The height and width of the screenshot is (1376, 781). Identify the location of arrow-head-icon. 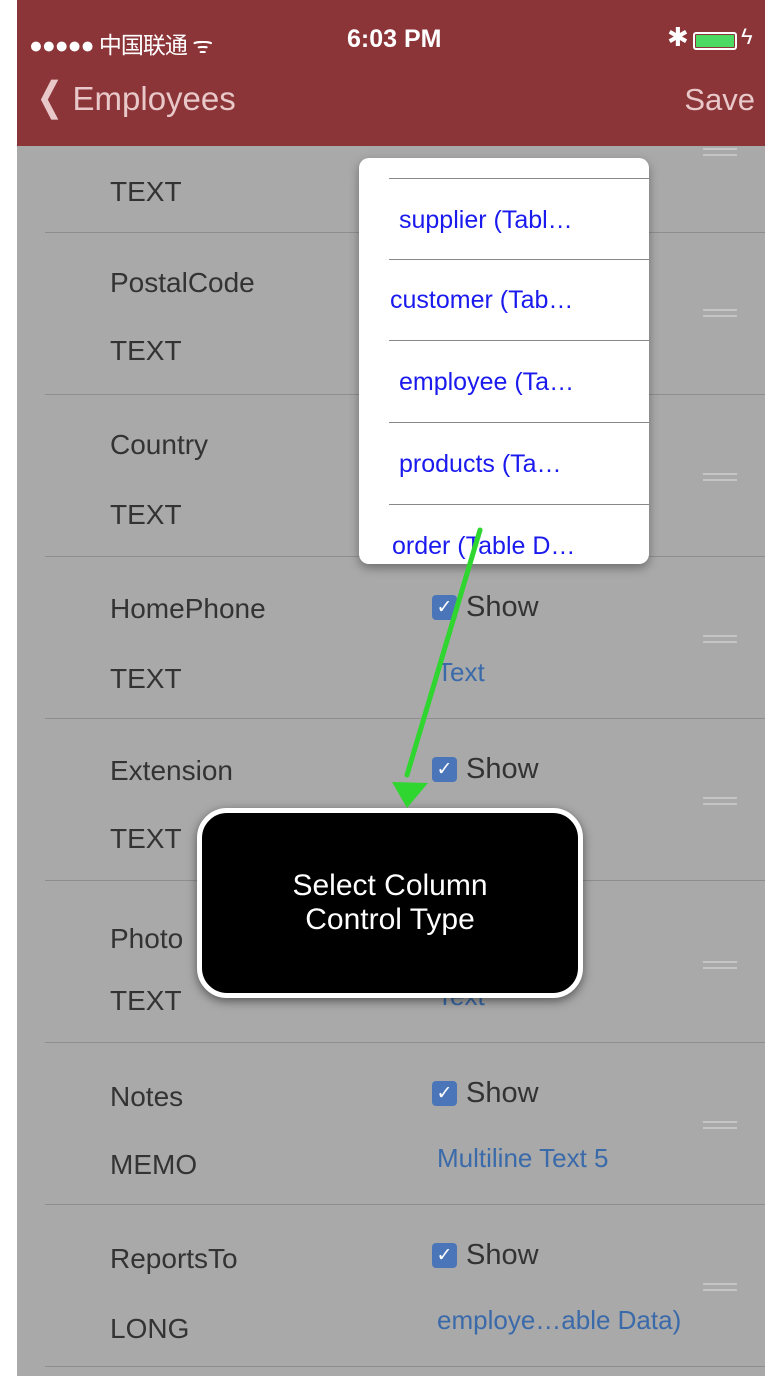
(410, 795).